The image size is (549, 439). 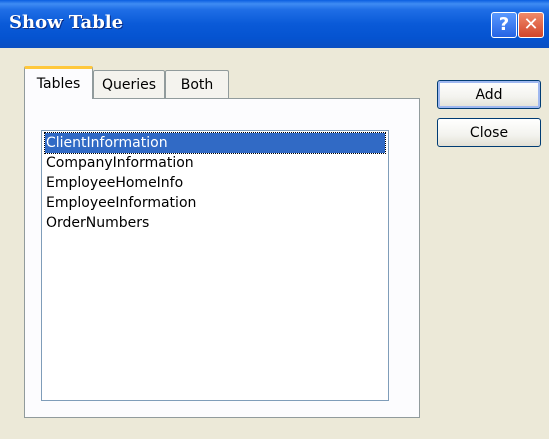 What do you see at coordinates (215, 223) in the screenshot?
I see `list-item-ordernumbers: OrderNumbers` at bounding box center [215, 223].